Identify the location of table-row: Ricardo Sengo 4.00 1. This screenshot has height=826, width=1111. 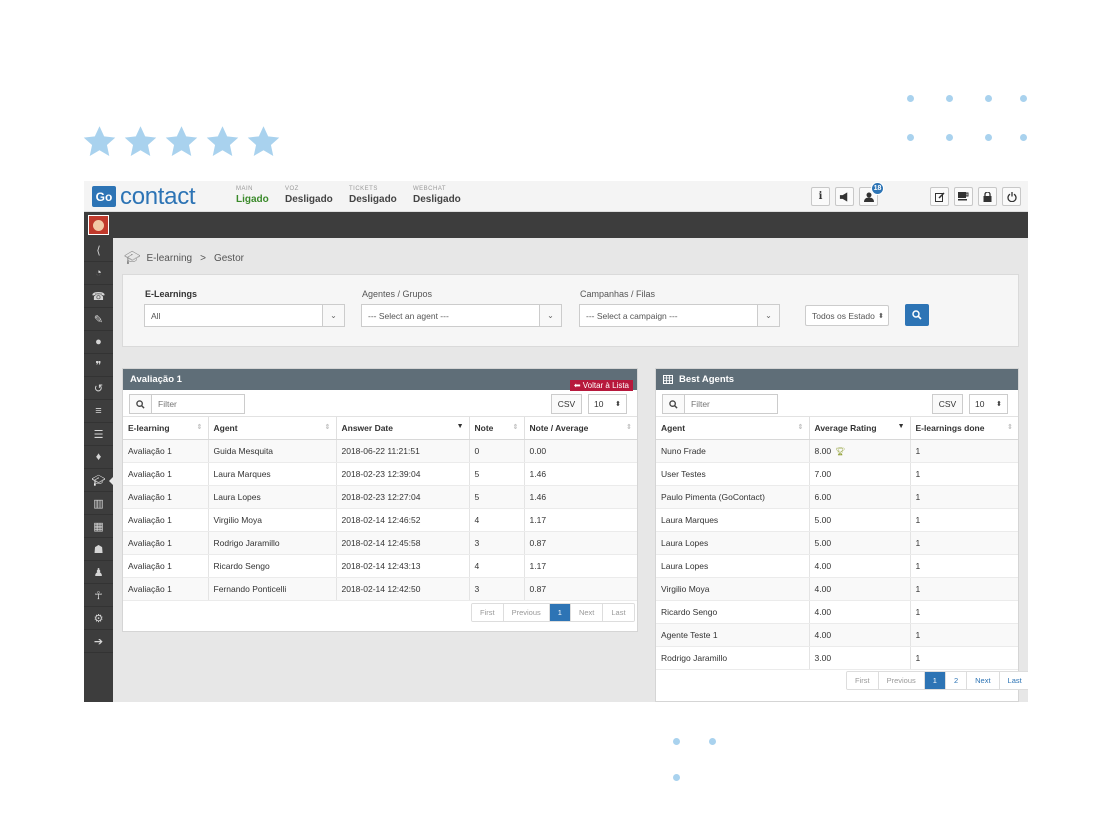
(837, 612).